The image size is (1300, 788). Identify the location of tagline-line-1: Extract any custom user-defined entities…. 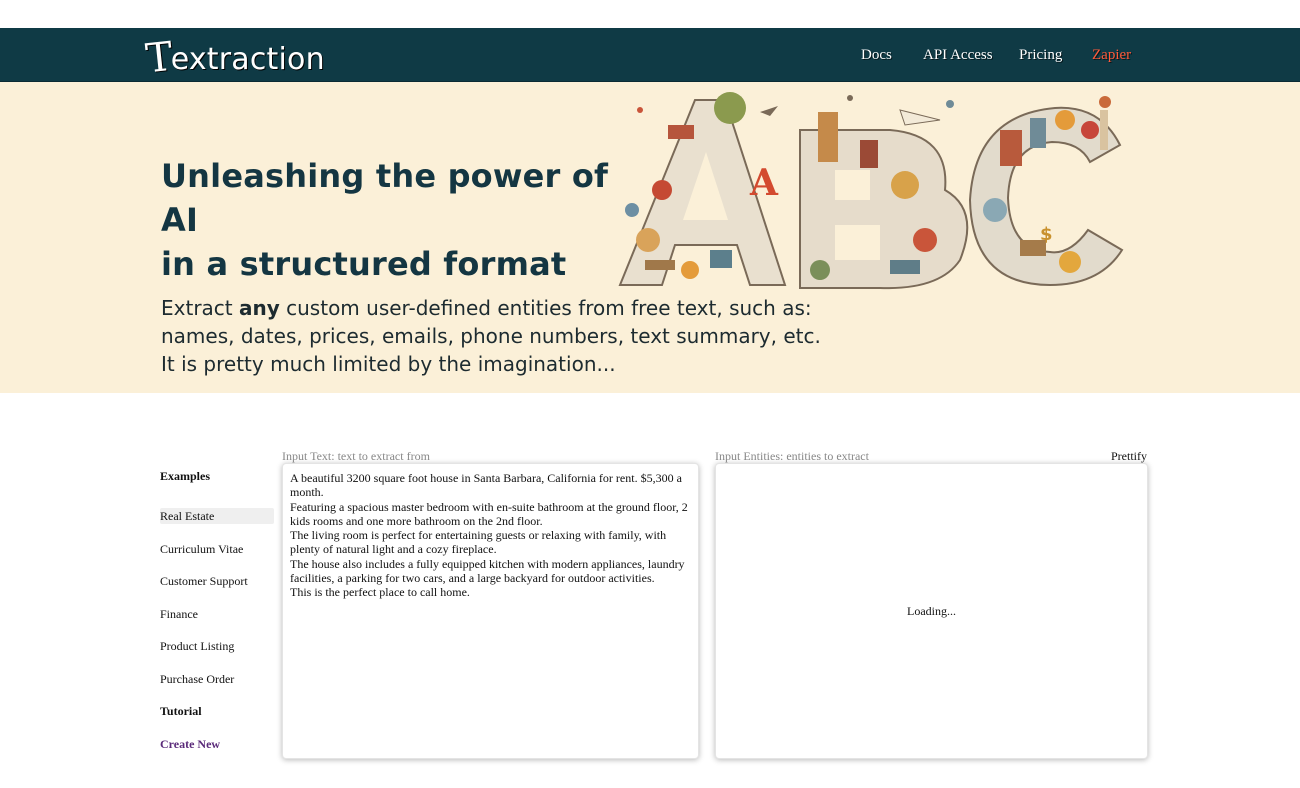
(521, 308).